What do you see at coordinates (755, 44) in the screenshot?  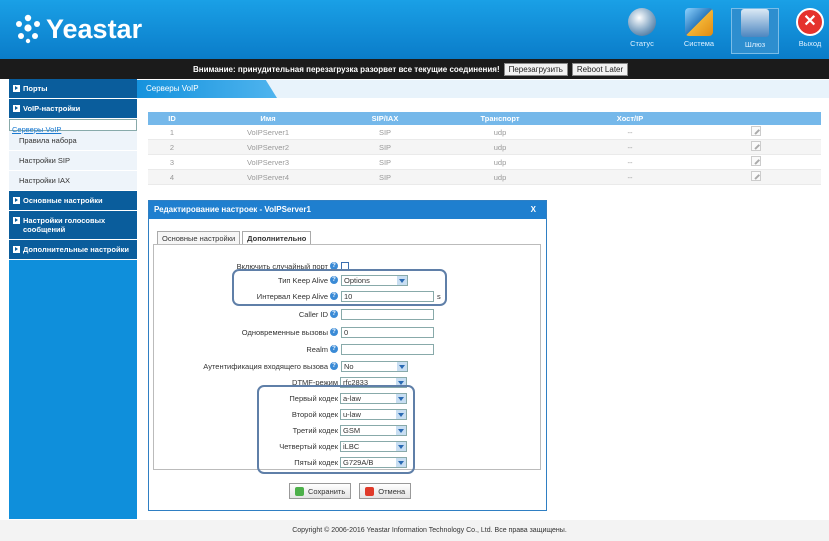 I see `nav-gateway-label: Шлюз` at bounding box center [755, 44].